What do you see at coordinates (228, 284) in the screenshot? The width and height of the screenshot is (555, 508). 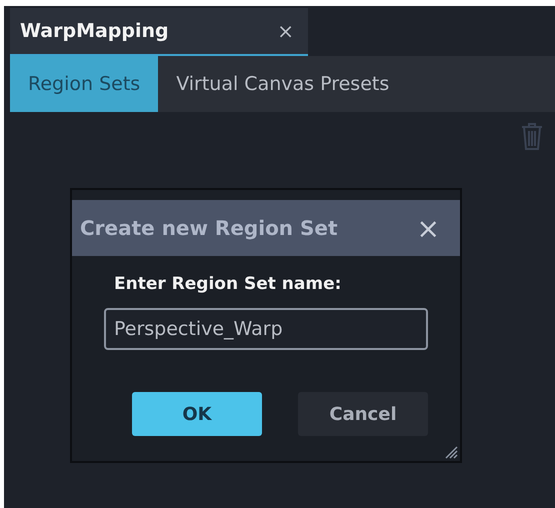 I see `prompt-label: Enter Region Set name:` at bounding box center [228, 284].